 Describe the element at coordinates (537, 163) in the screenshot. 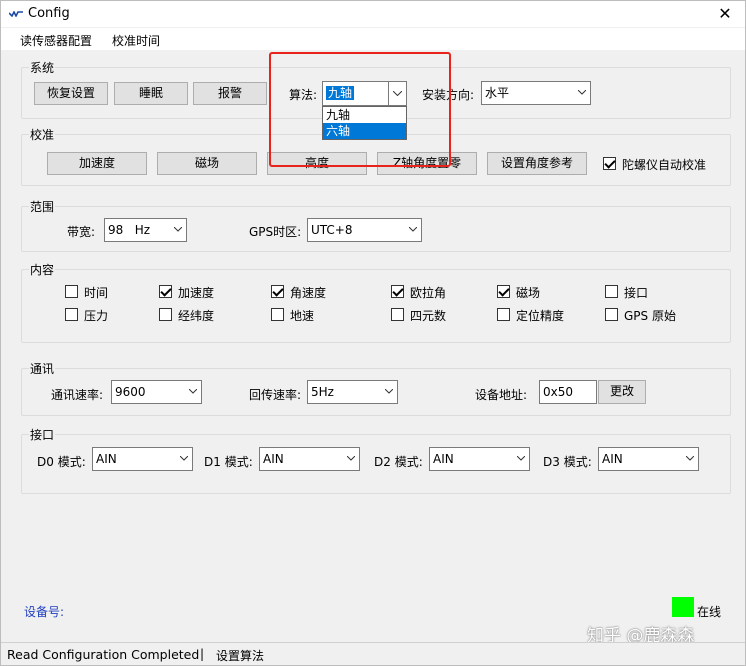

I see `set-angle-reference-button: 设置角度参考` at that location.